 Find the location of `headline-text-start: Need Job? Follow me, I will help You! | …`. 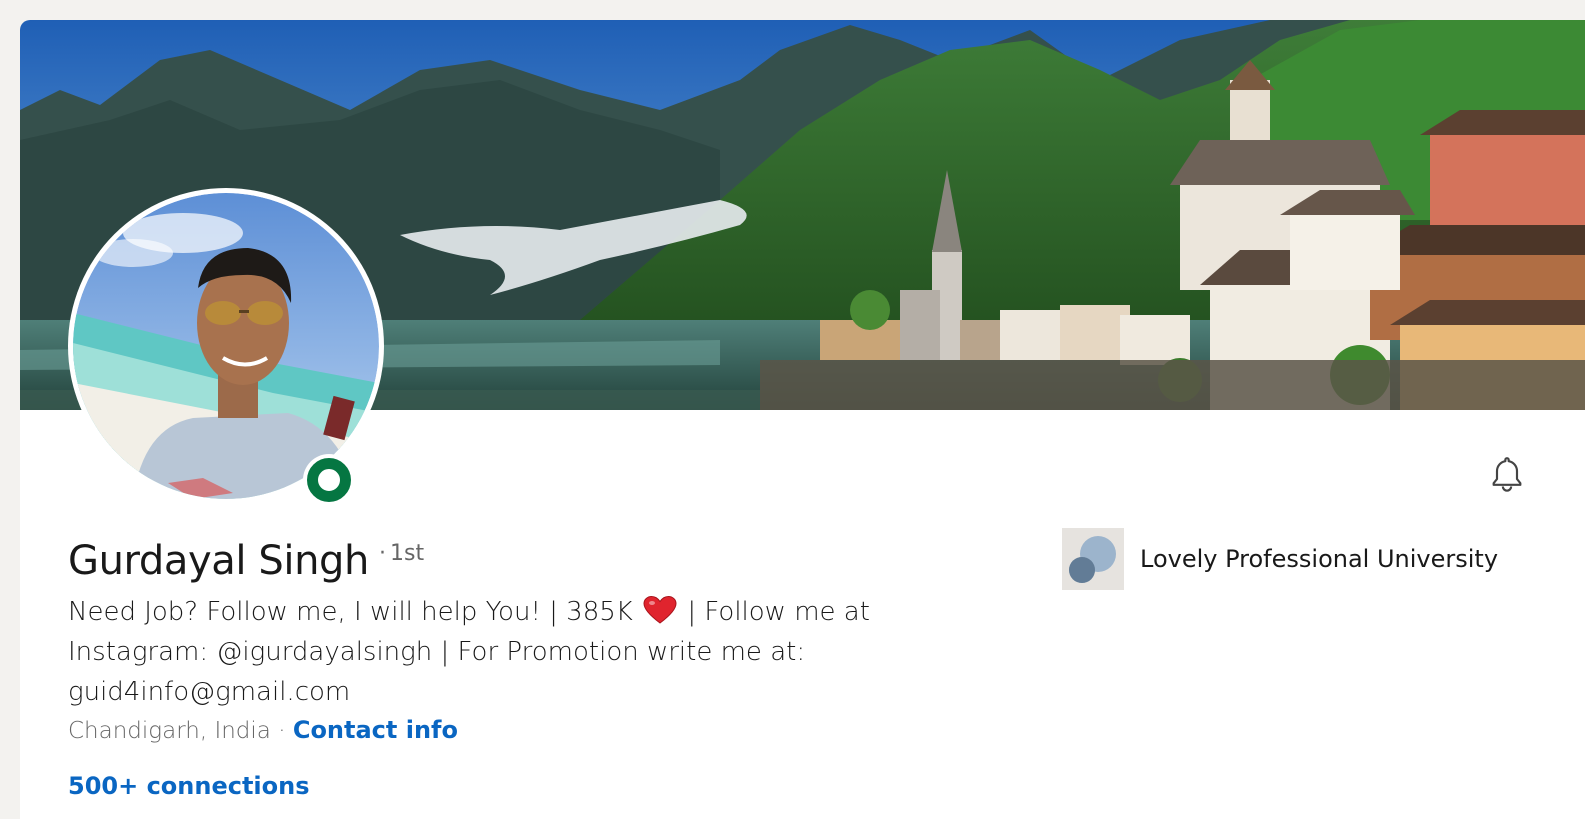

headline-text-start: Need Job? Follow me, I will help You! | … is located at coordinates (350, 612).